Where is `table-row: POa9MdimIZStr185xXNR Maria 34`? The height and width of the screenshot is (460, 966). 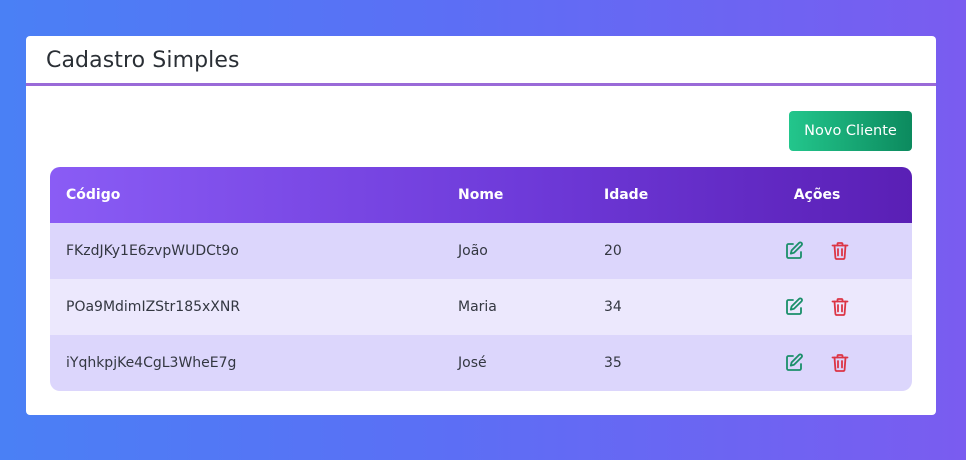
table-row: POa9MdimIZStr185xXNR Maria 34 is located at coordinates (481, 307).